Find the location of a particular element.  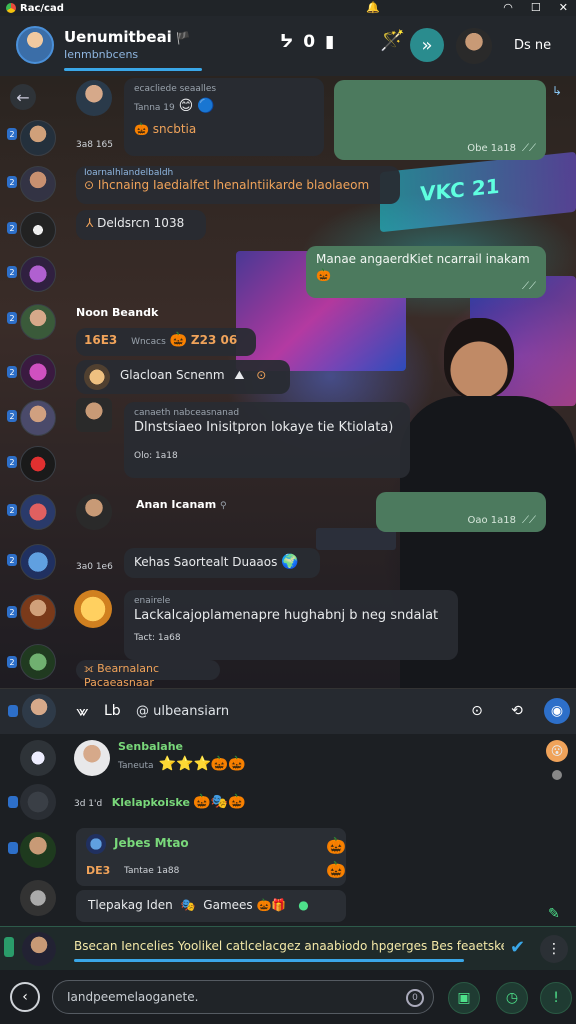

message-bubble: ⟗ Bearnalanc Pacaeasnaar is located at coordinates (148, 674).